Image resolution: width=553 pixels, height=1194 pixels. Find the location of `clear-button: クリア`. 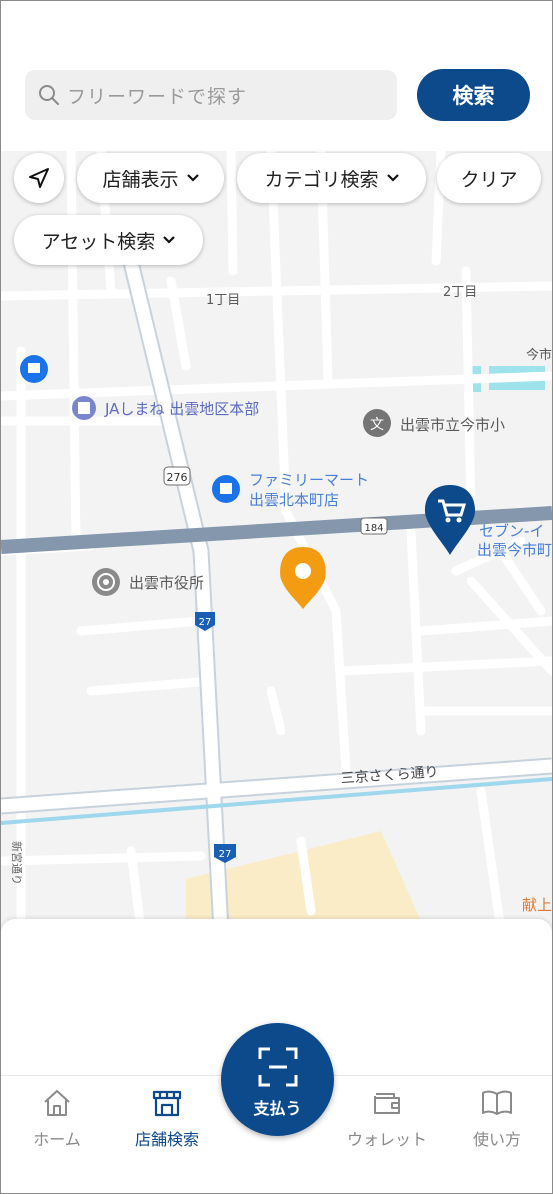

clear-button: クリア is located at coordinates (489, 178).